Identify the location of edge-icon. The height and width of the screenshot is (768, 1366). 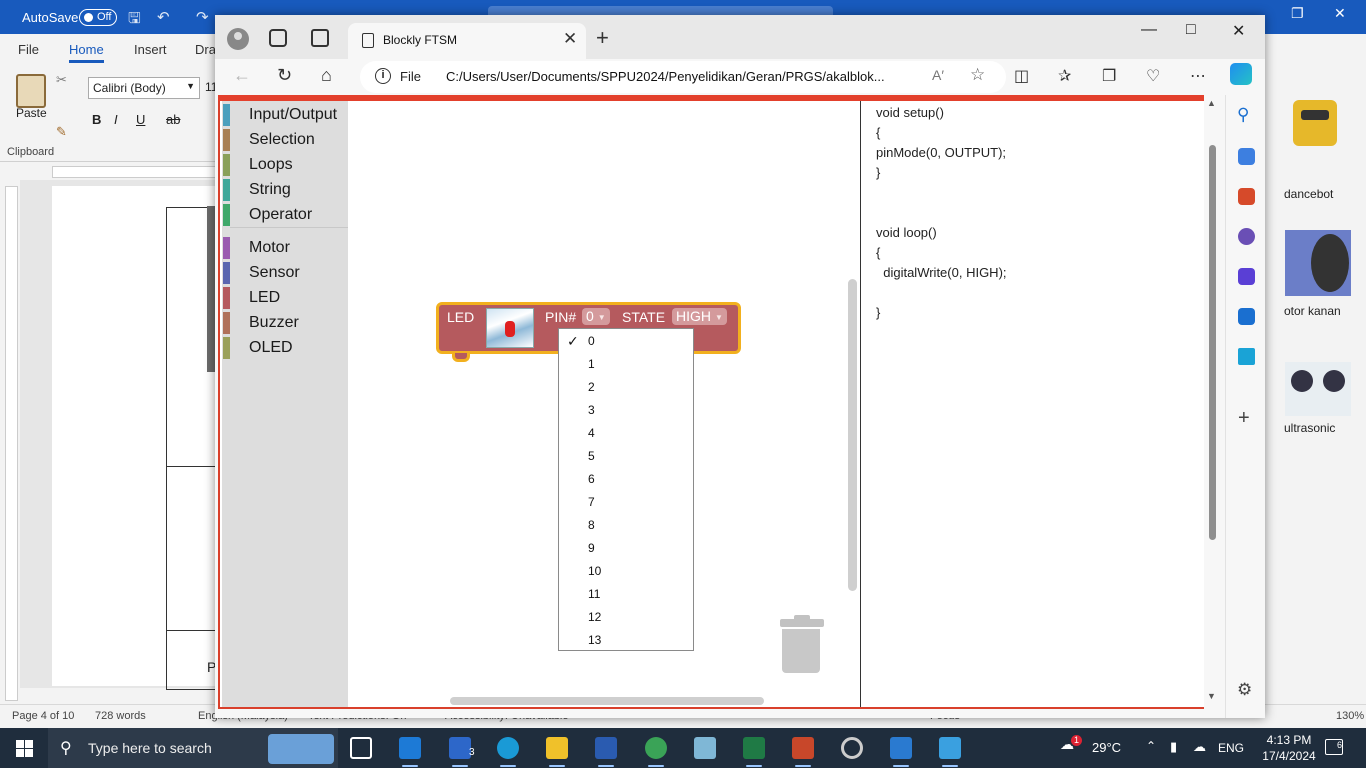
(508, 752).